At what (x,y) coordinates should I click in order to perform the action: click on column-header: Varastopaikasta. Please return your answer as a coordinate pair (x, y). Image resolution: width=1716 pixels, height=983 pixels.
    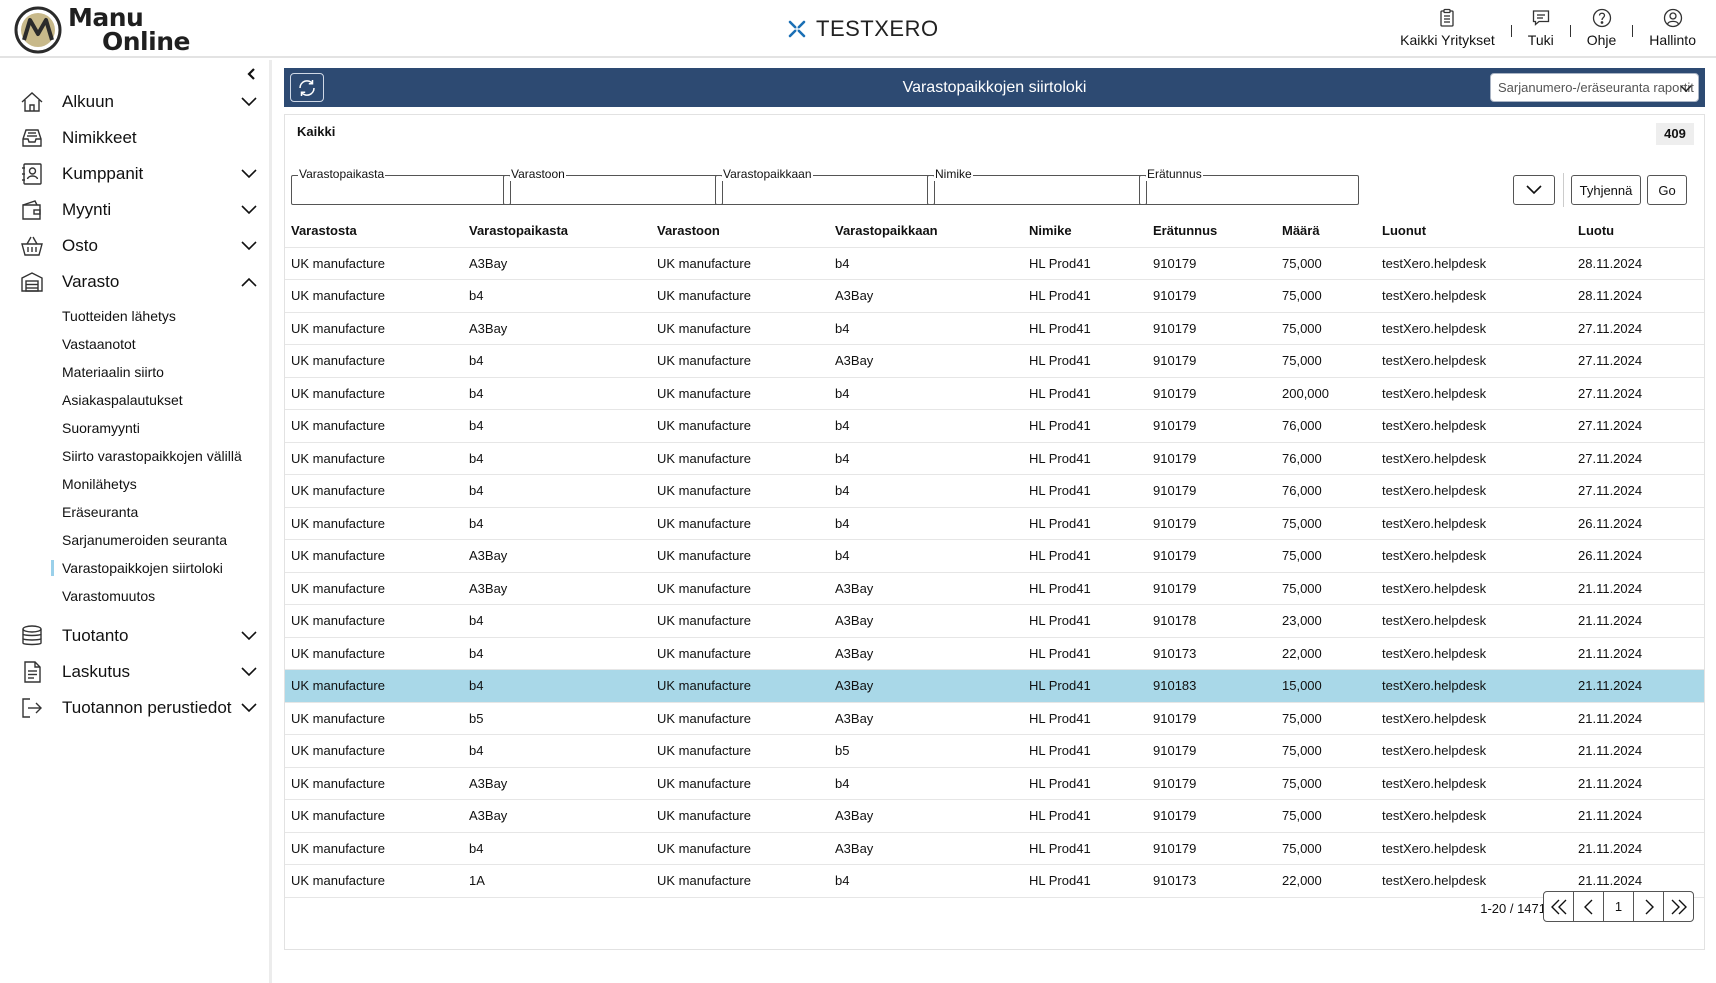
    Looking at the image, I should click on (557, 231).